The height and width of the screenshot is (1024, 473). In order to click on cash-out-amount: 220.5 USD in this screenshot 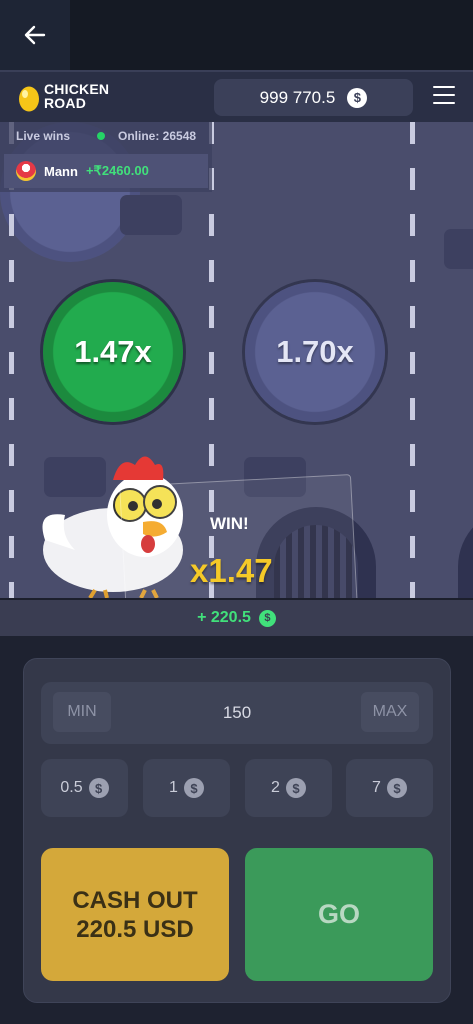, I will do `click(135, 929)`.